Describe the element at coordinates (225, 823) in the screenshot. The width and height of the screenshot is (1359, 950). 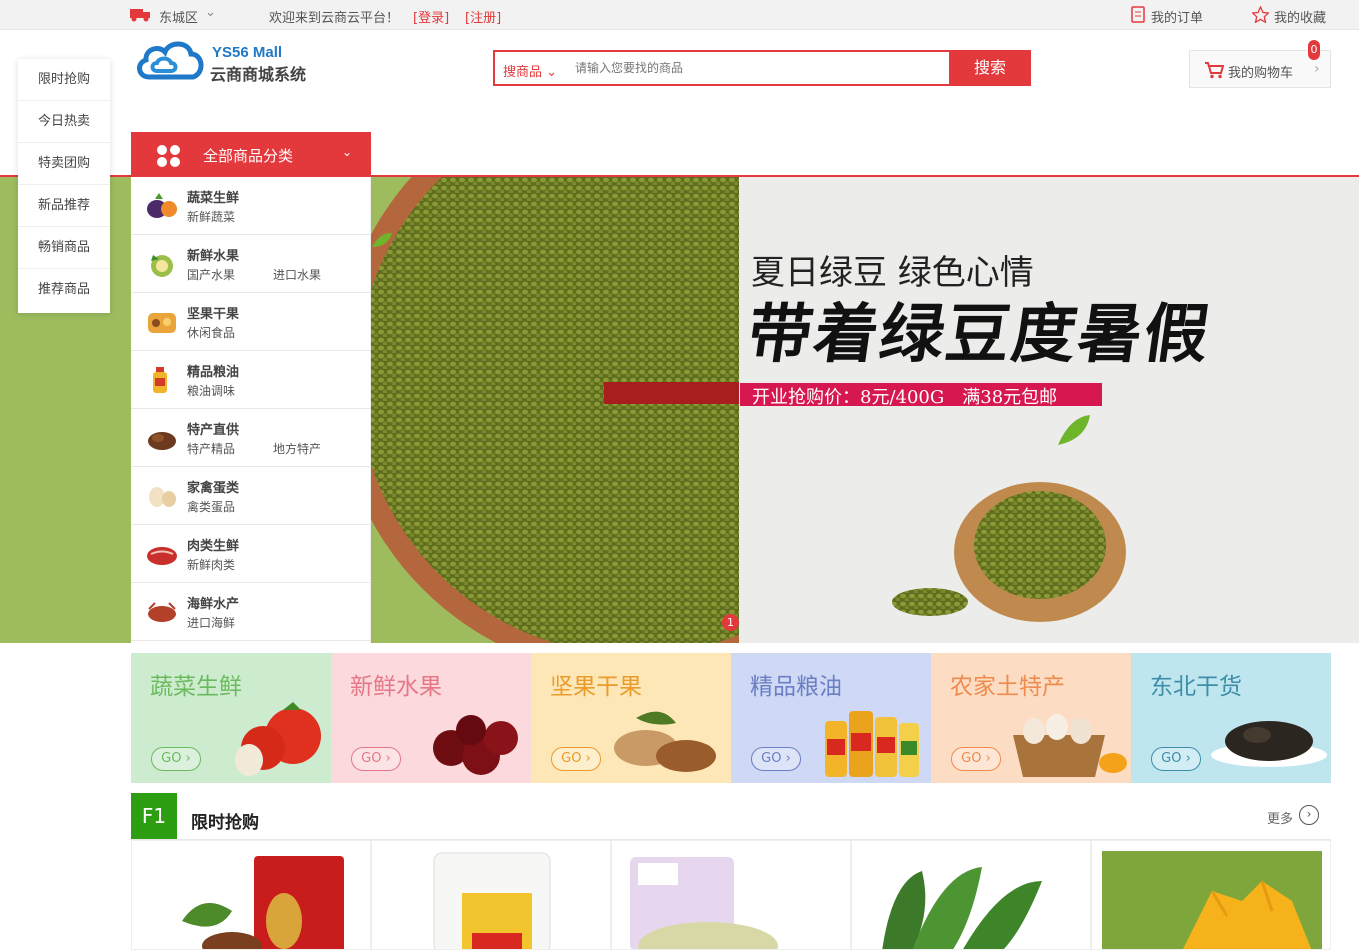
I see `floor-title: 限时抢购` at that location.